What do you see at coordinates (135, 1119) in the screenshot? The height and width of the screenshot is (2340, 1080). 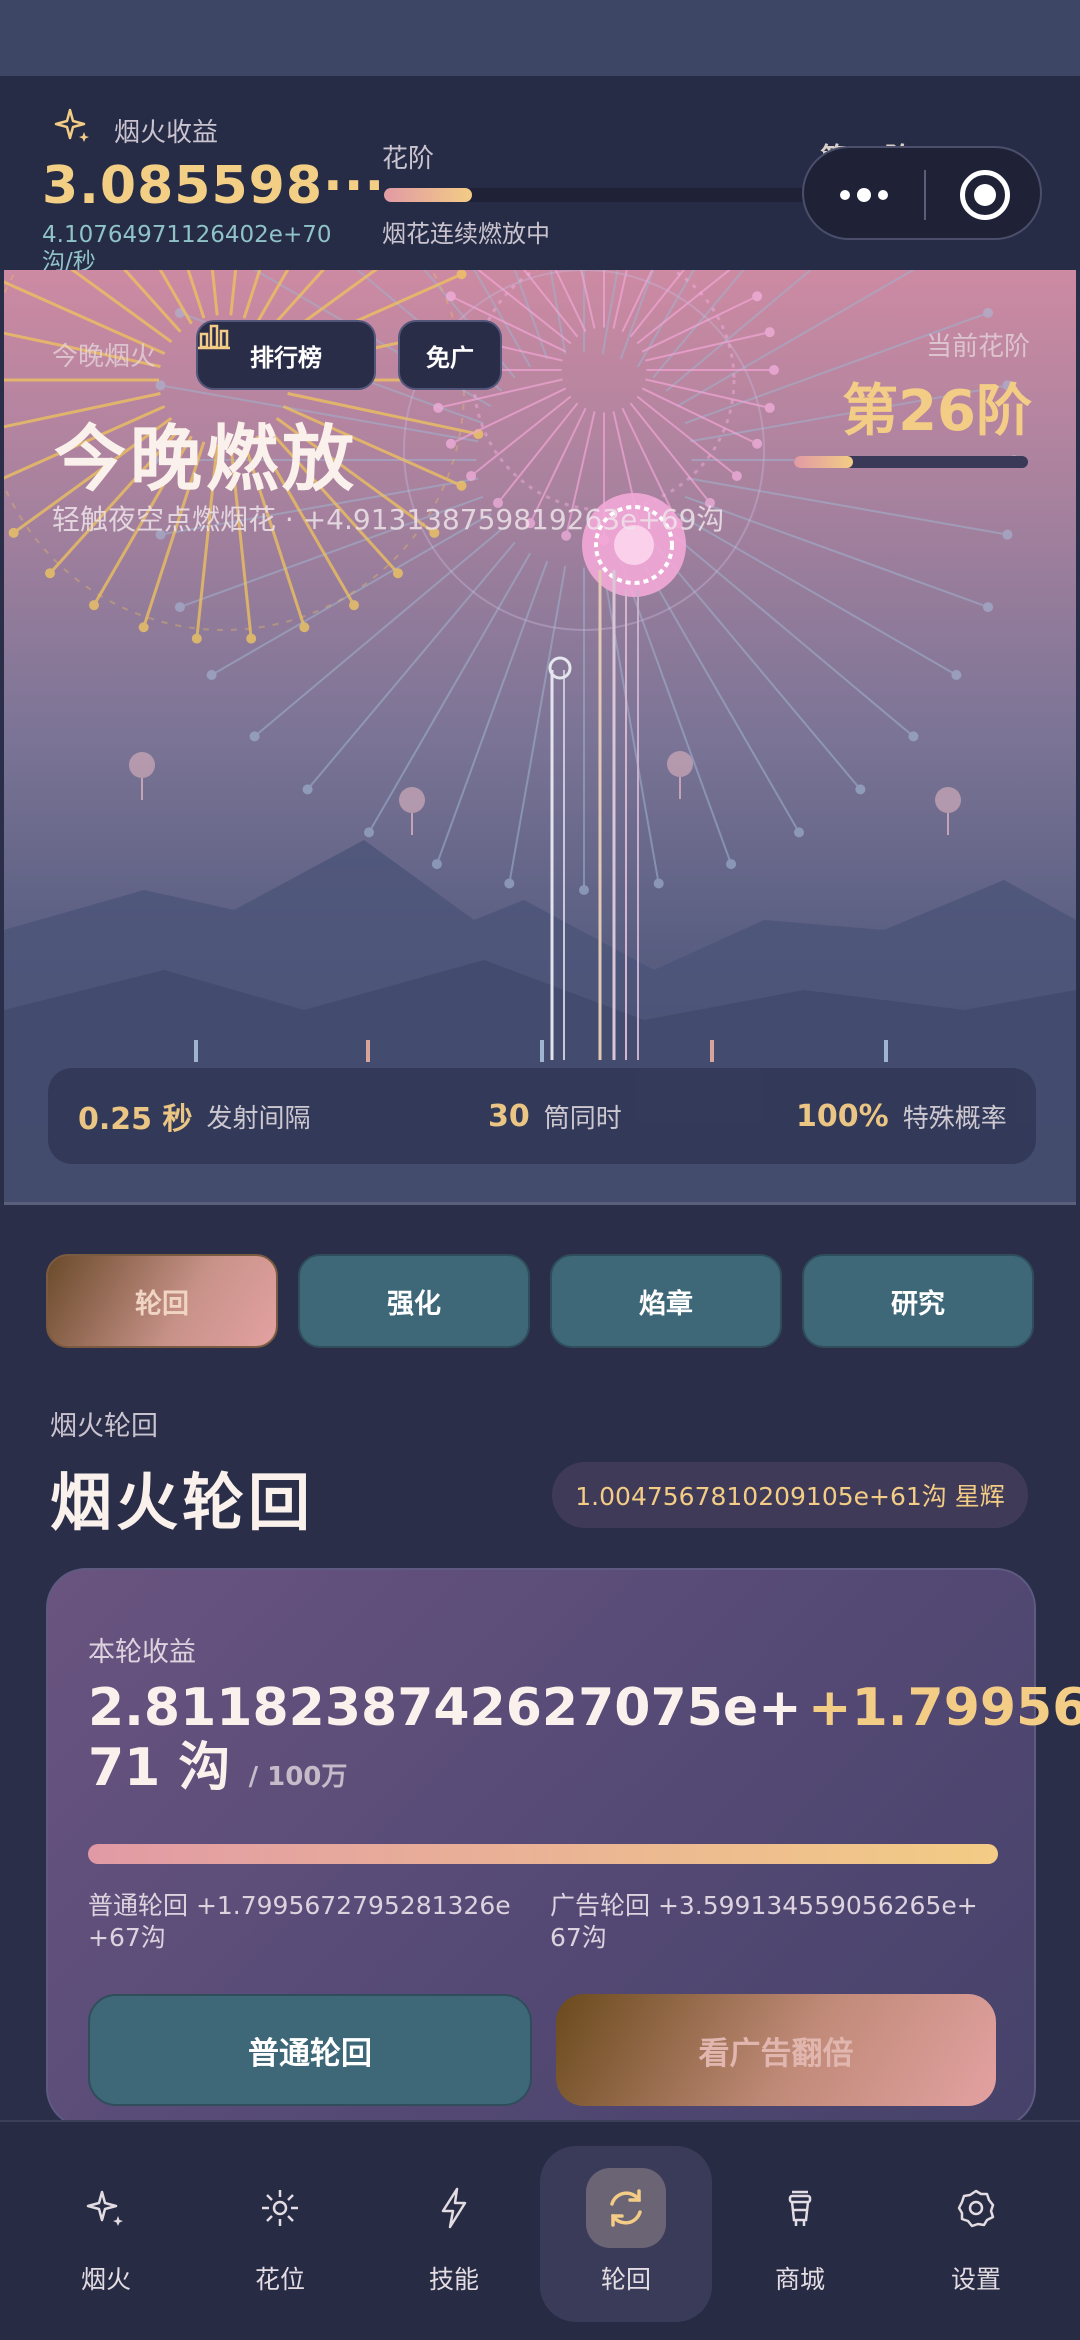 I see `stat-interval-value: 0.25 秒` at bounding box center [135, 1119].